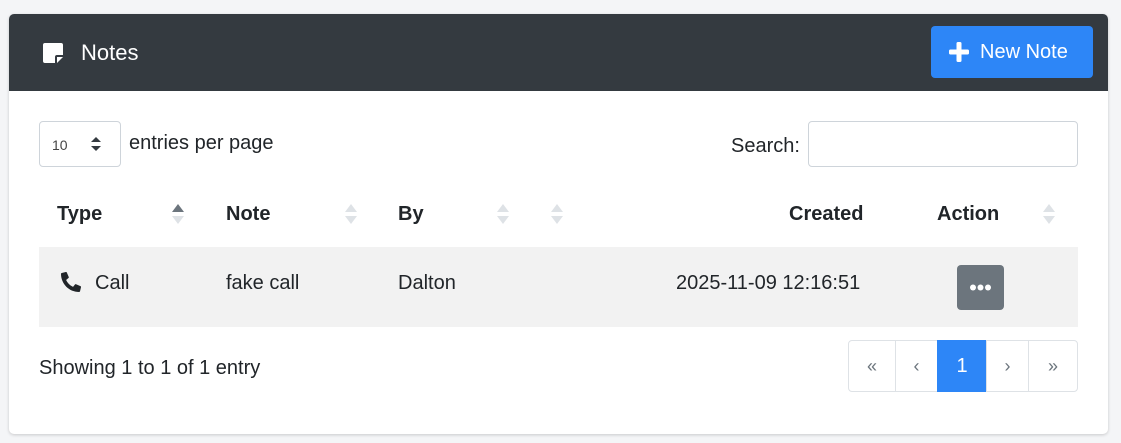  Describe the element at coordinates (768, 283) in the screenshot. I see `cell-created: 2025-11-09 12:16:51` at that location.